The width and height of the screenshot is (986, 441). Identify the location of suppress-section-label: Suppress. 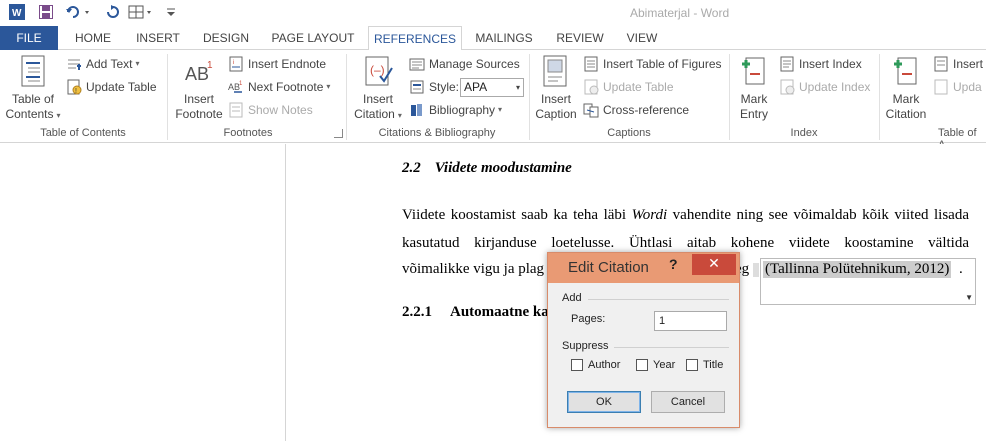
(585, 346).